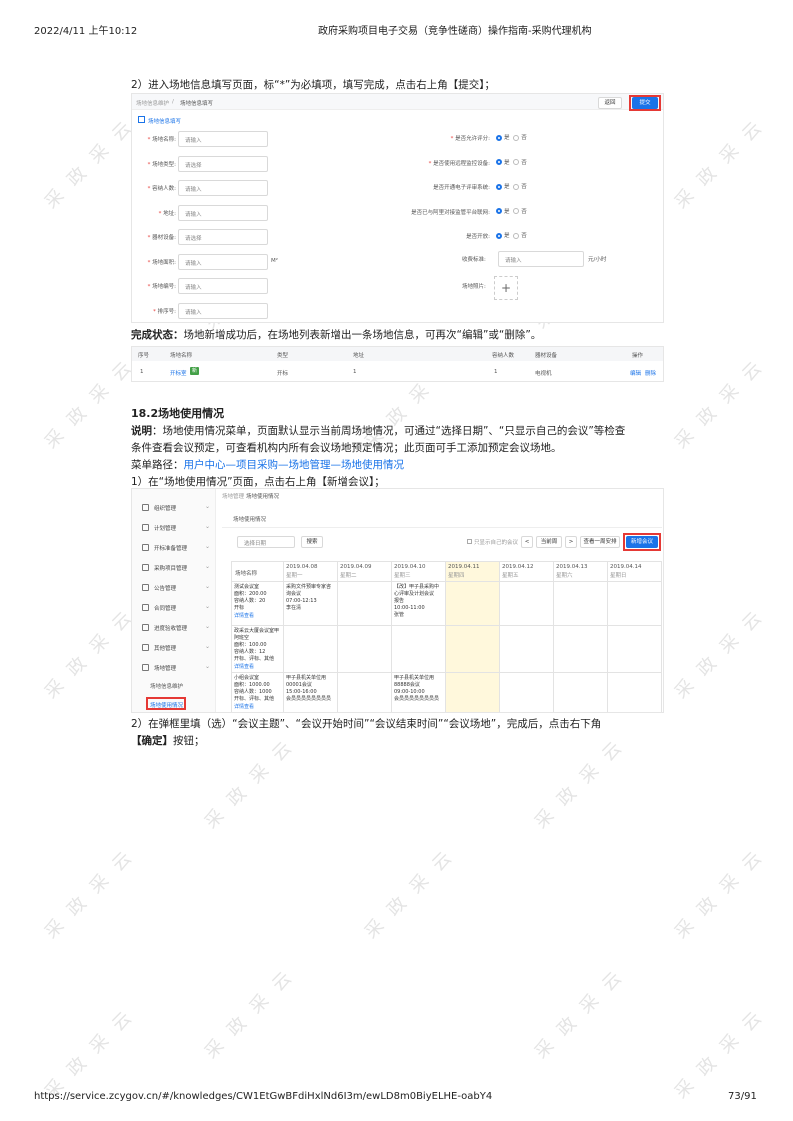 This screenshot has width=793, height=1121. What do you see at coordinates (308, 689) in the screenshot?
I see `meeting-mon: 甲子县机关单位用 00001会议 15:00-16:00 会员员员员员员员员` at bounding box center [308, 689].